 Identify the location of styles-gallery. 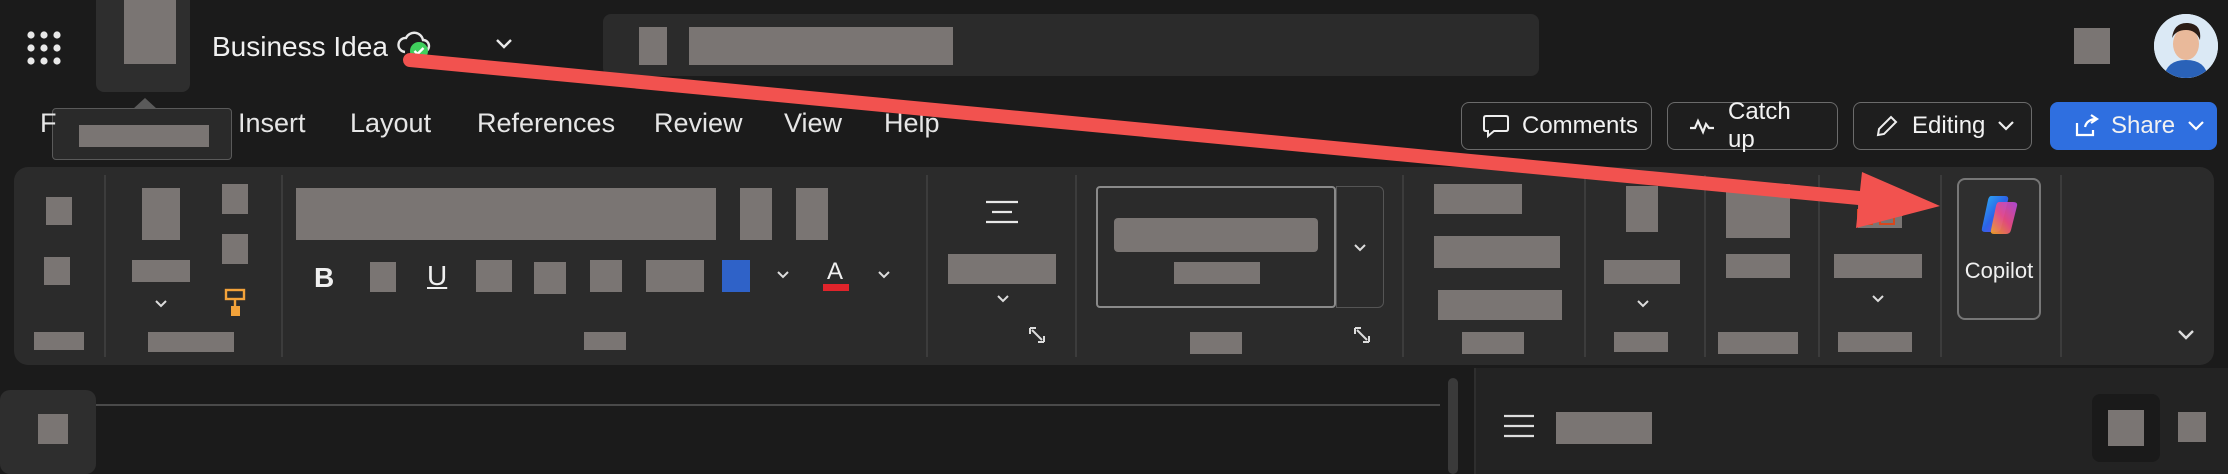
(1216, 247).